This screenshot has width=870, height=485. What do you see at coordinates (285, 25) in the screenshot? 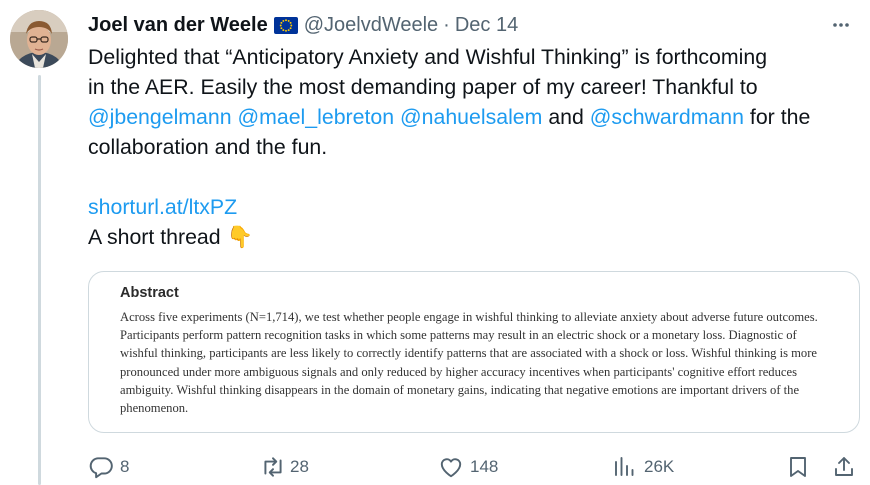
I see `eu-flag-icon` at bounding box center [285, 25].